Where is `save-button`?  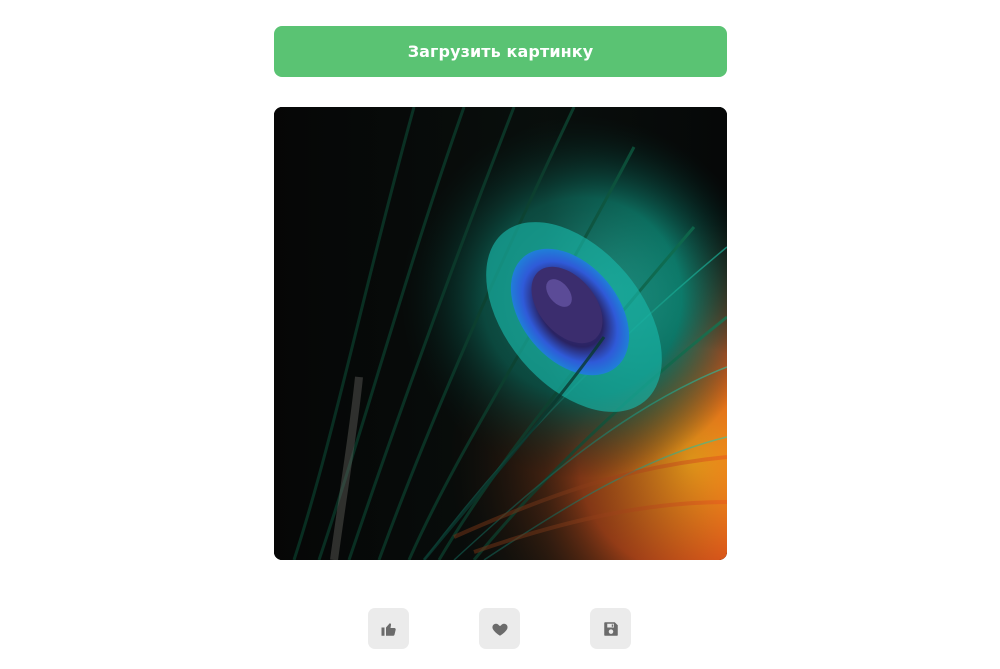 save-button is located at coordinates (610, 628).